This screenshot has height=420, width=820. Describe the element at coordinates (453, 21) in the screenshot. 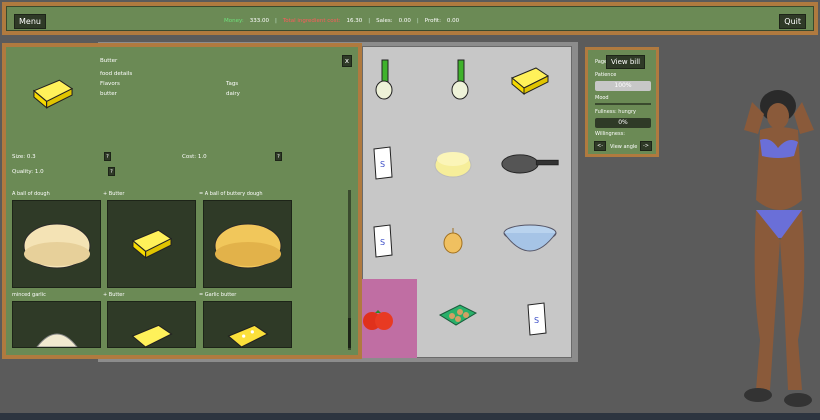

I see `profit-value: 0.00` at that location.